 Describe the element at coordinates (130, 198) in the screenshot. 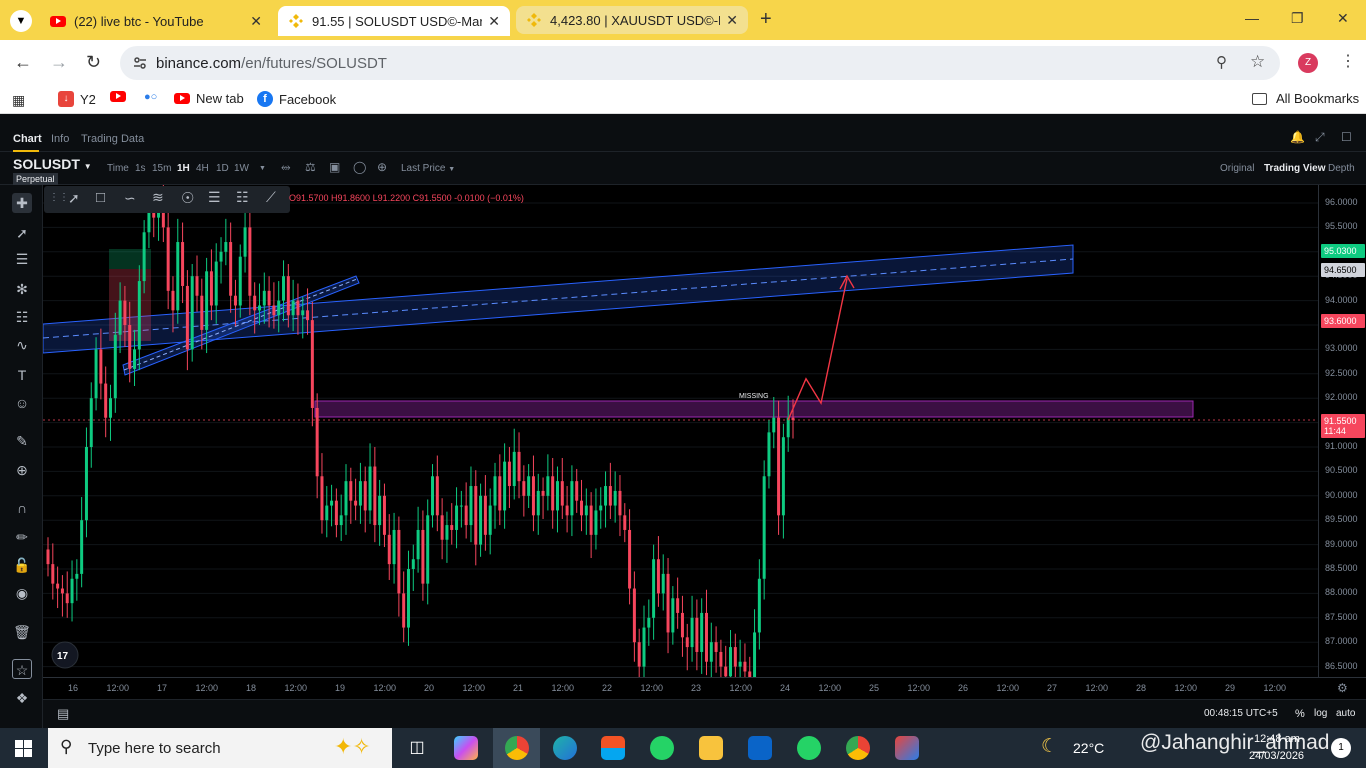

I see `draw-path-icon: ∽` at that location.